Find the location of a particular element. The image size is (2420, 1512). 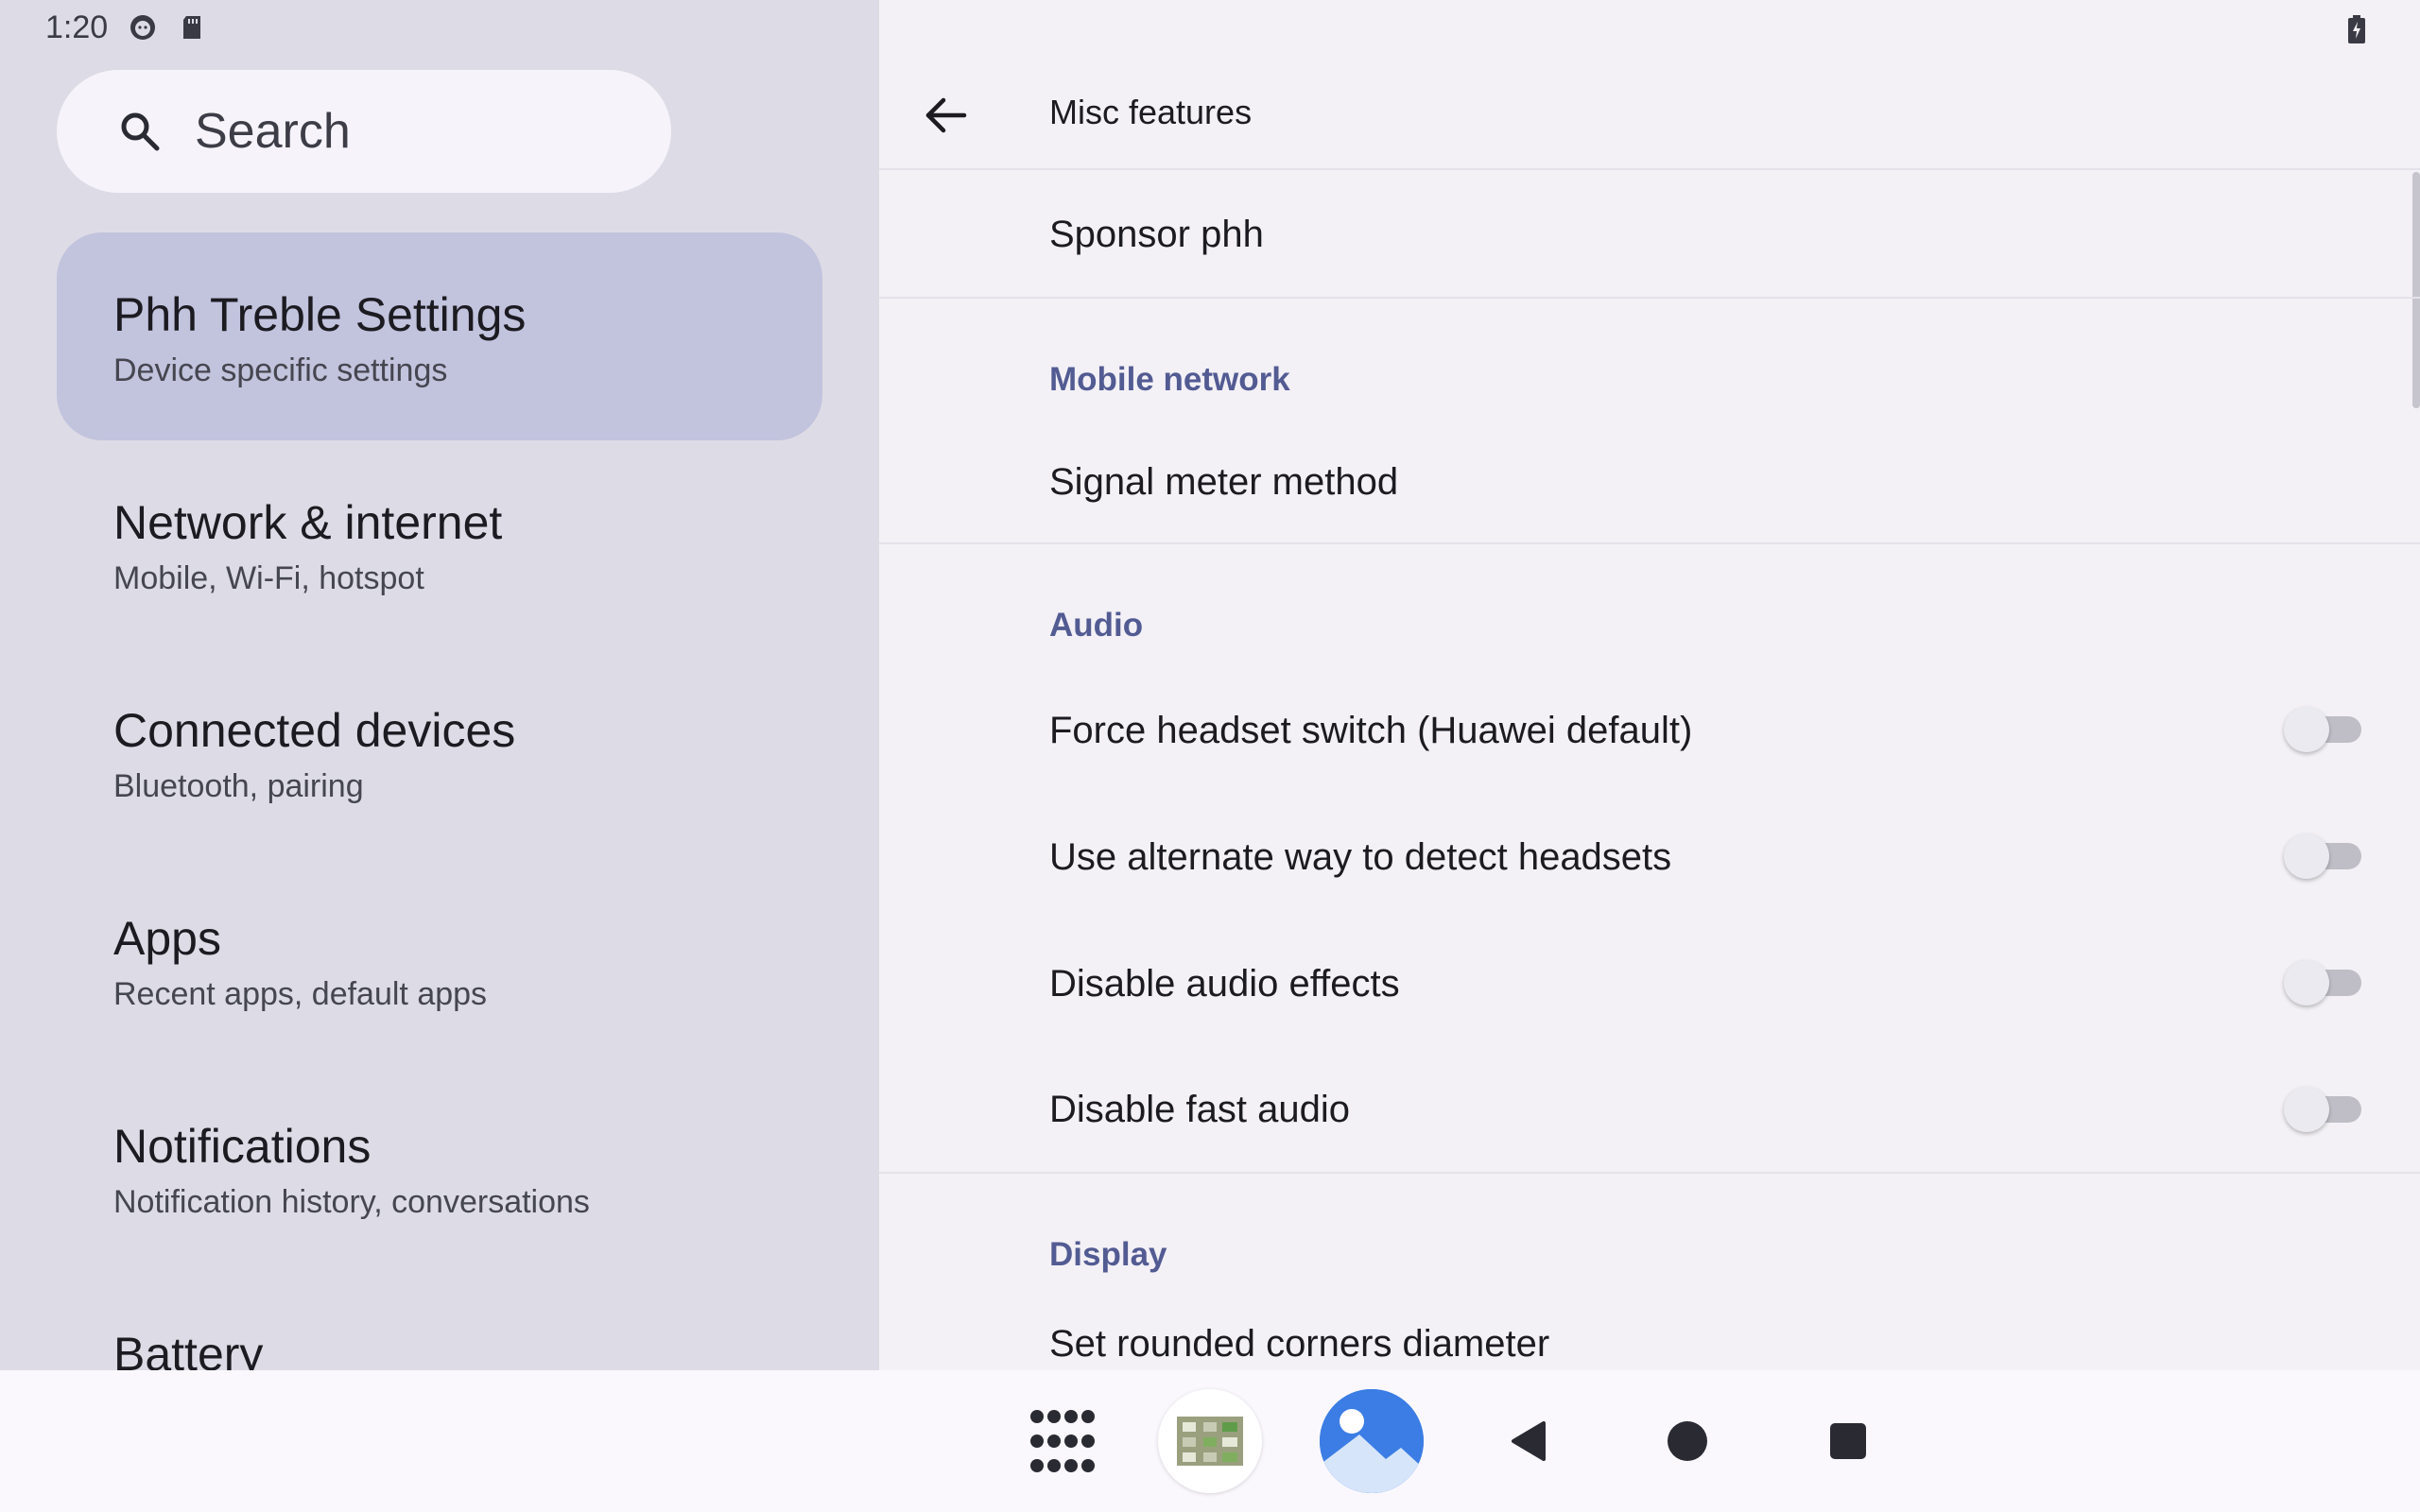

nav-back-button is located at coordinates (1530, 1441).